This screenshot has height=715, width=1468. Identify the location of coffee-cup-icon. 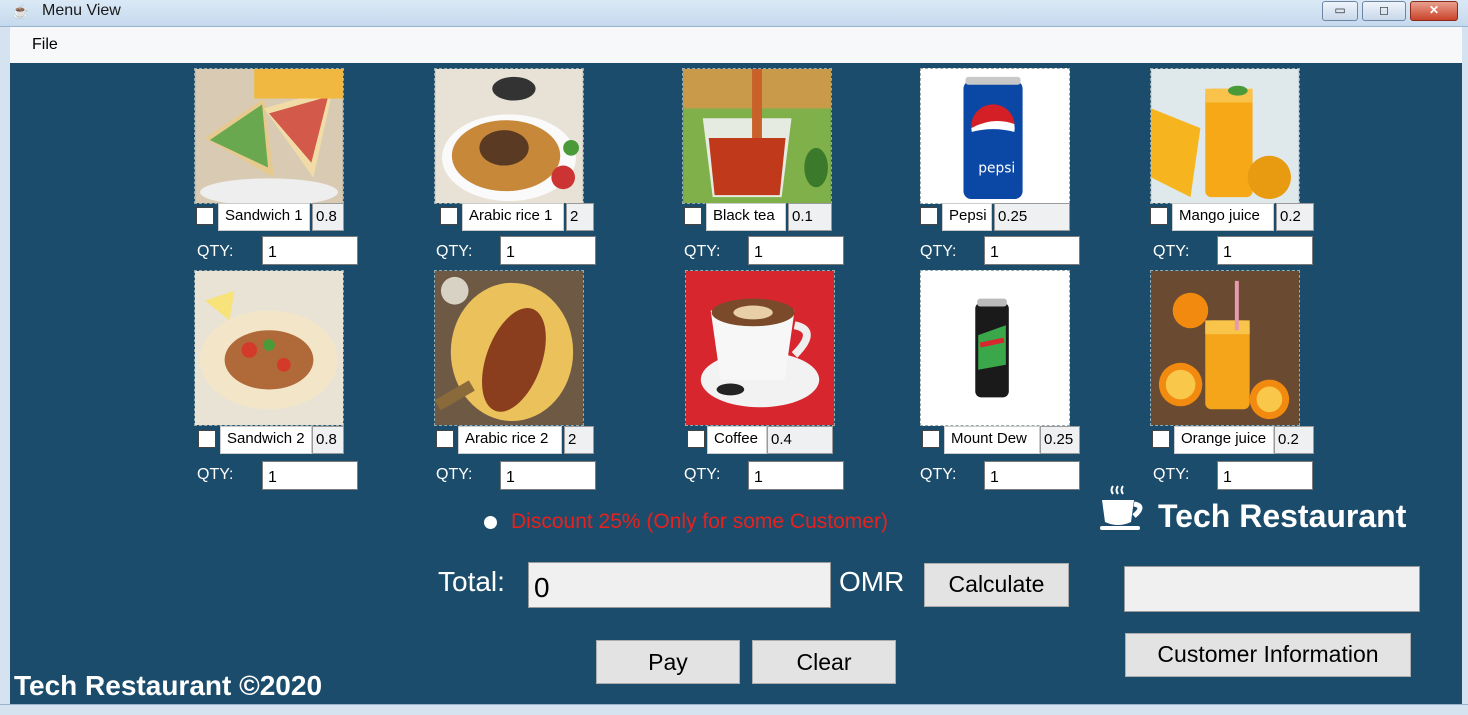
(1121, 507).